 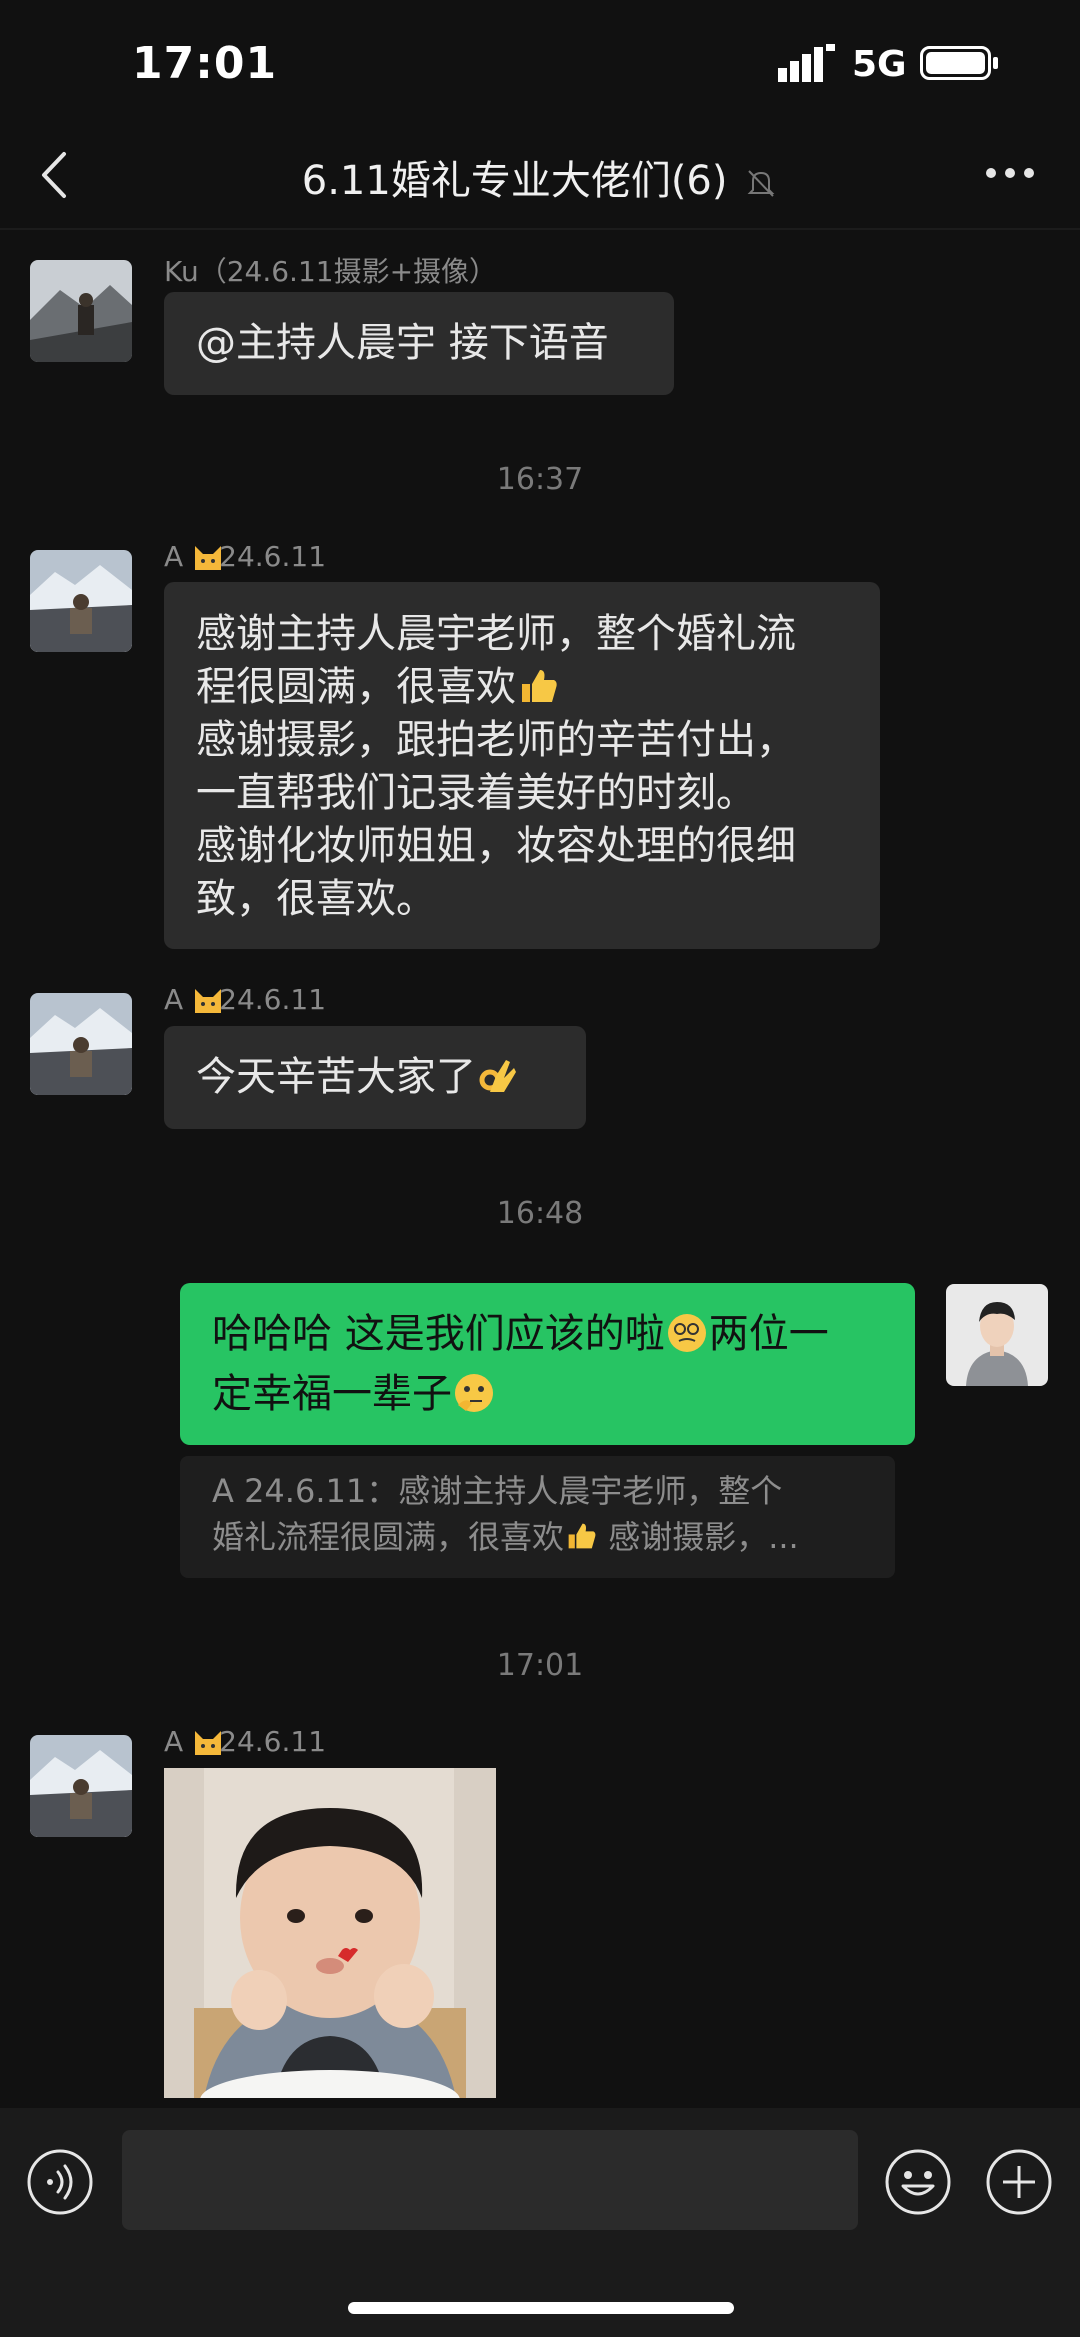 I want to click on emoji-icon, so click(x=918, y=2182).